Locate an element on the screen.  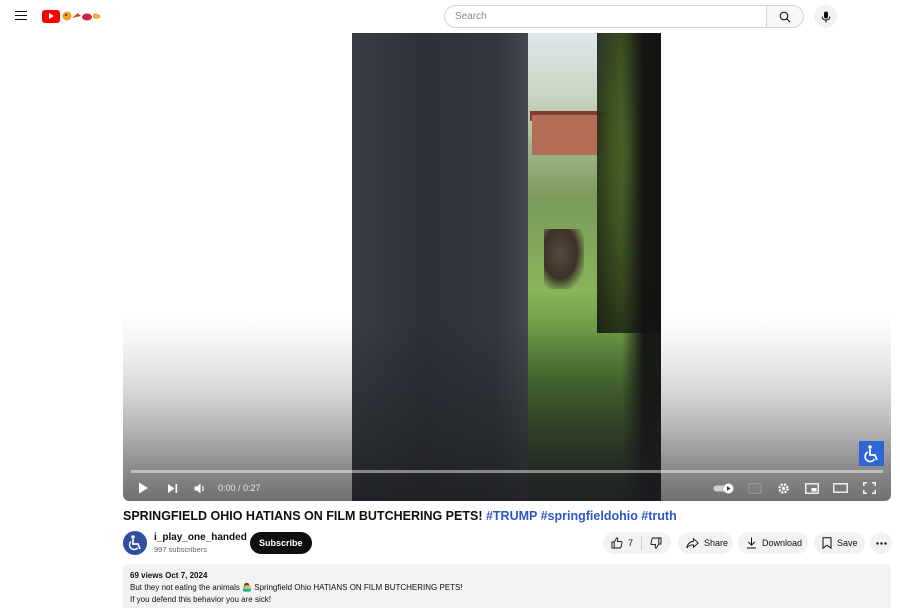
wheelchair-avatar-icon is located at coordinates (135, 543).